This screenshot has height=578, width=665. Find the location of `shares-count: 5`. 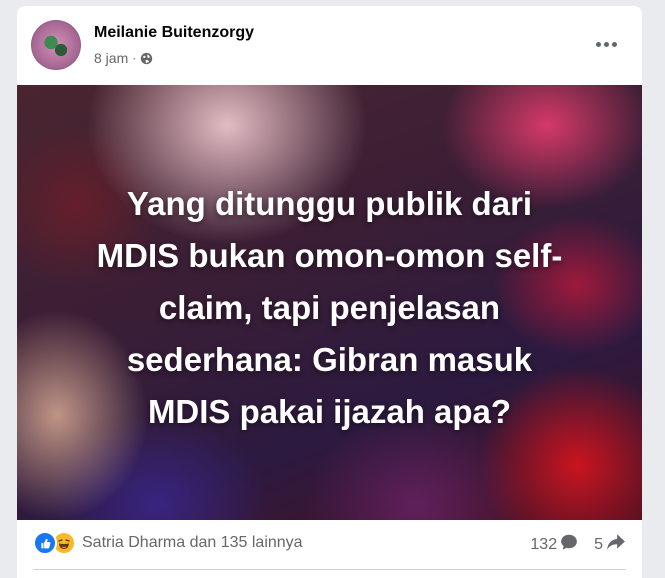

shares-count: 5 is located at coordinates (610, 544).